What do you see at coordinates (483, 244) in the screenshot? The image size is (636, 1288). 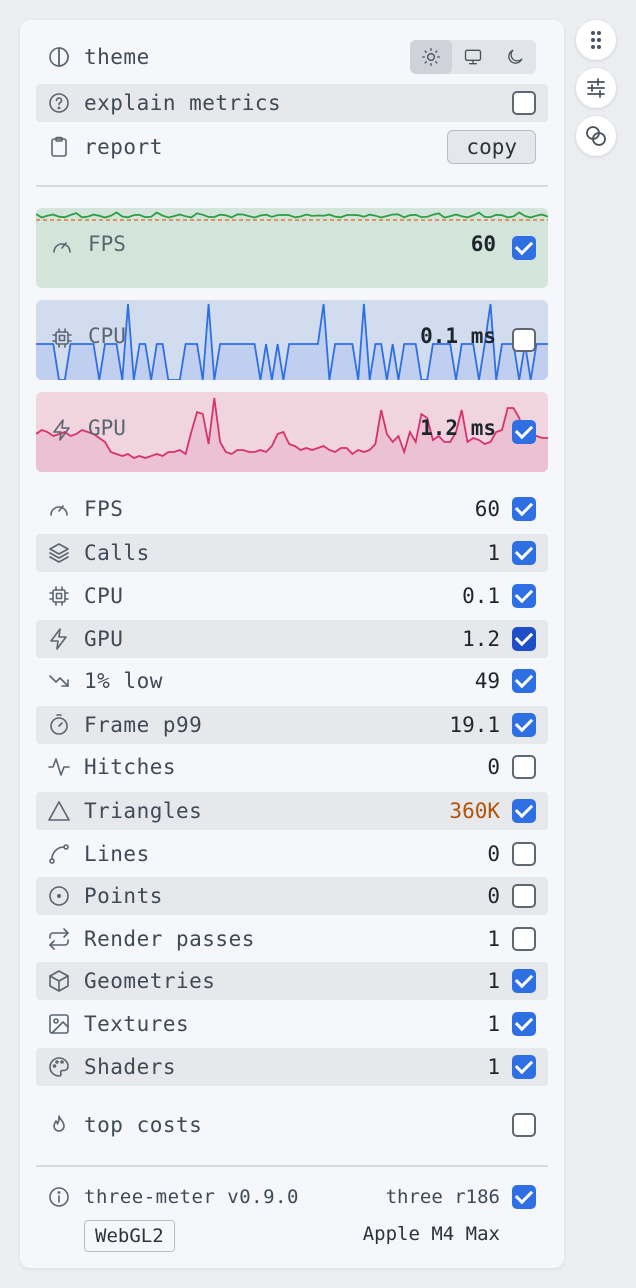 I see `fps-graph-value: 60` at bounding box center [483, 244].